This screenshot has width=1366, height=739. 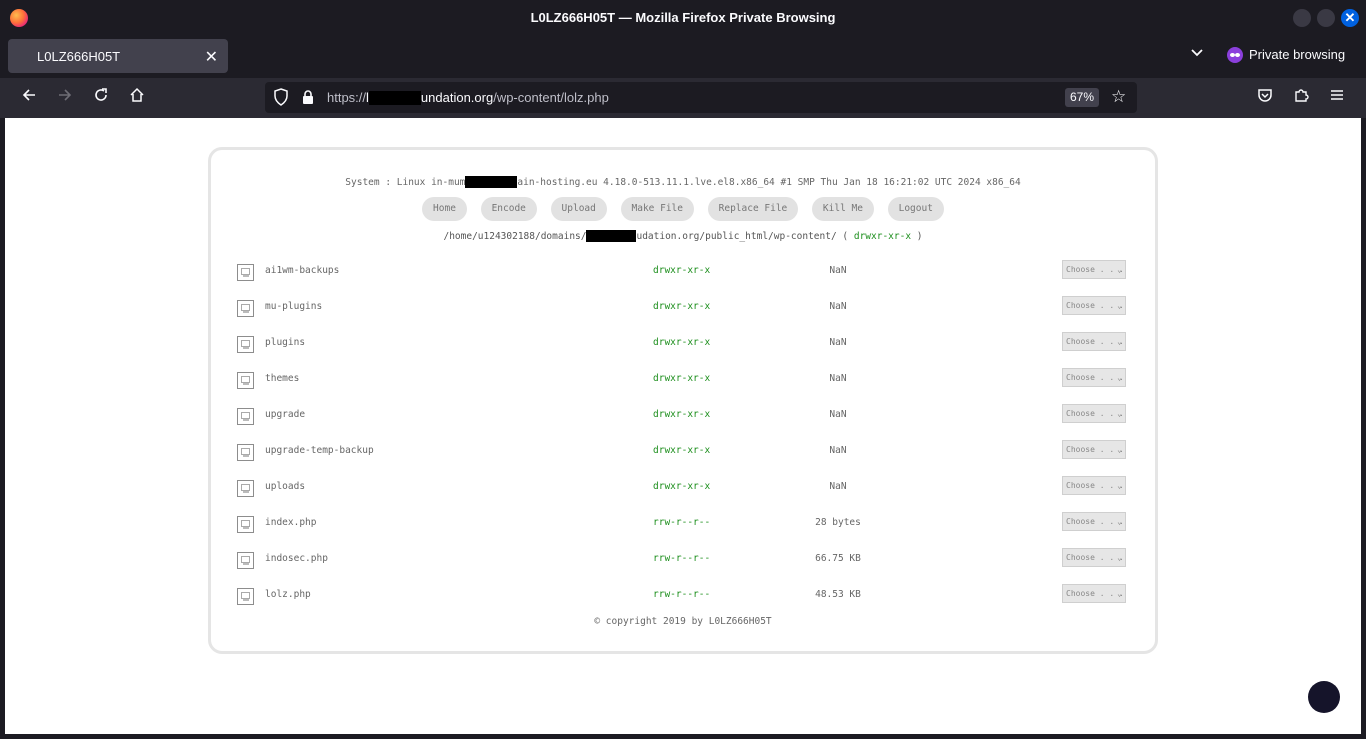 What do you see at coordinates (1302, 18) in the screenshot?
I see `minimize-button` at bounding box center [1302, 18].